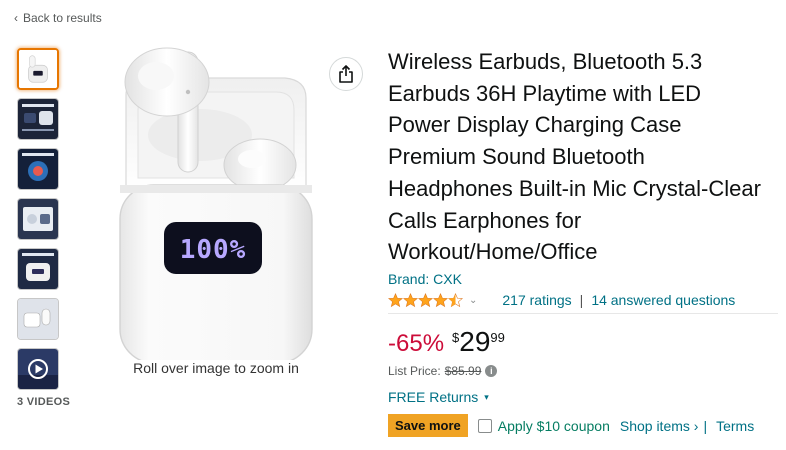 This screenshot has width=786, height=450. Describe the element at coordinates (463, 371) in the screenshot. I see `list-price-value: $85.99` at that location.